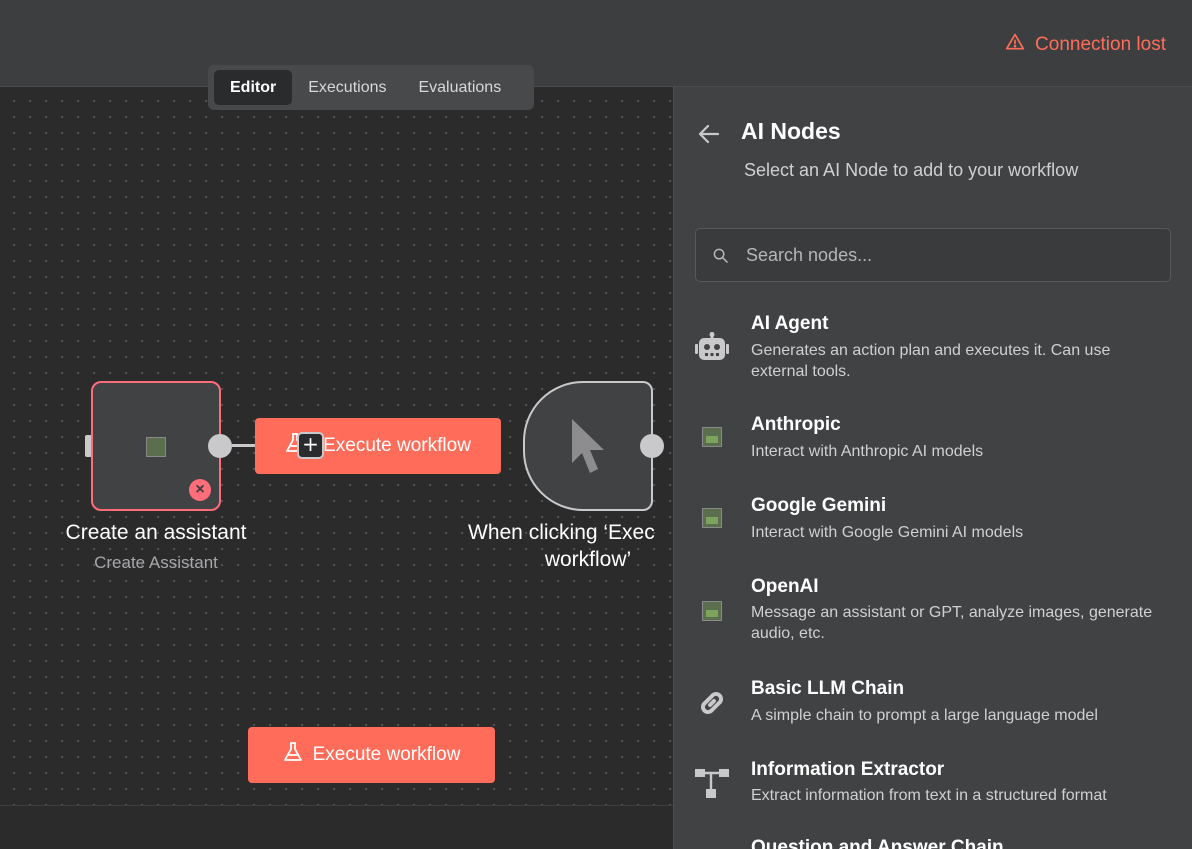 This screenshot has width=1192, height=849. What do you see at coordinates (712, 703) in the screenshot?
I see `link-icon` at bounding box center [712, 703].